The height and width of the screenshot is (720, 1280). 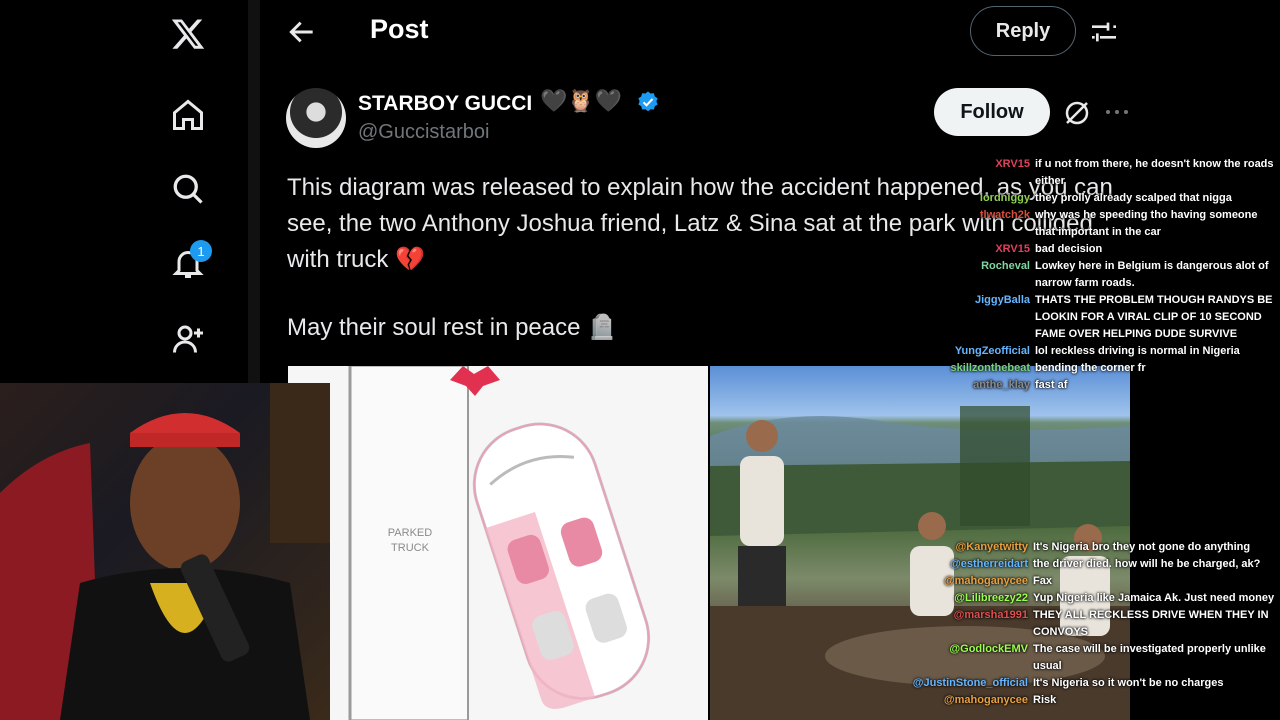 I want to click on chat-username: @JustinStone_official, so click(x=970, y=683).